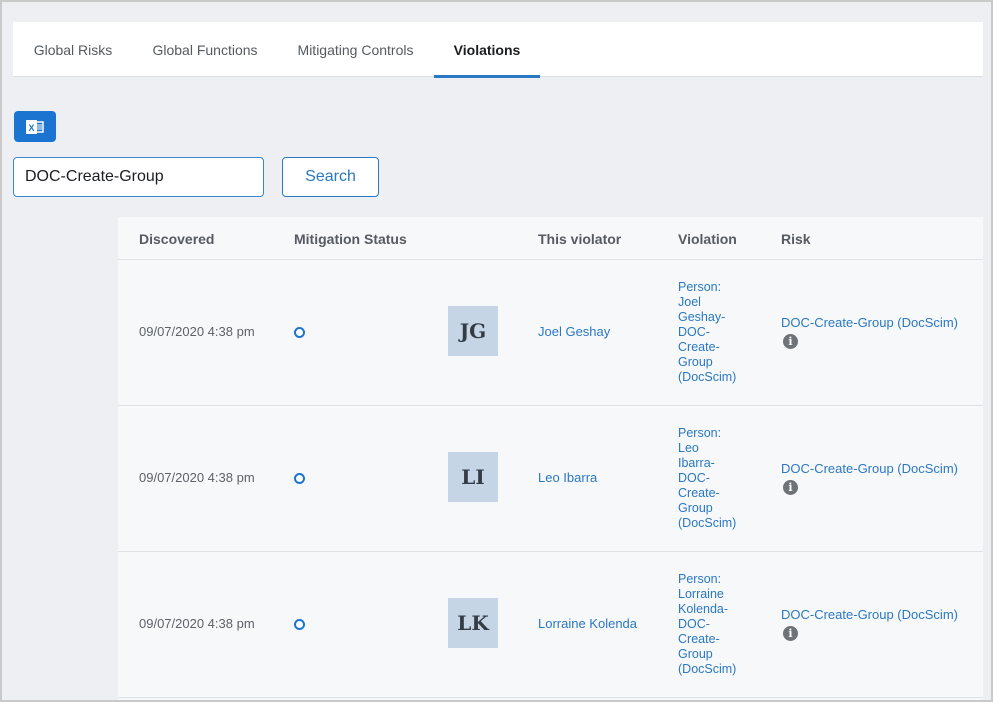 This screenshot has width=993, height=702. Describe the element at coordinates (205, 49) in the screenshot. I see `tab-global-functions: Global Functions` at that location.